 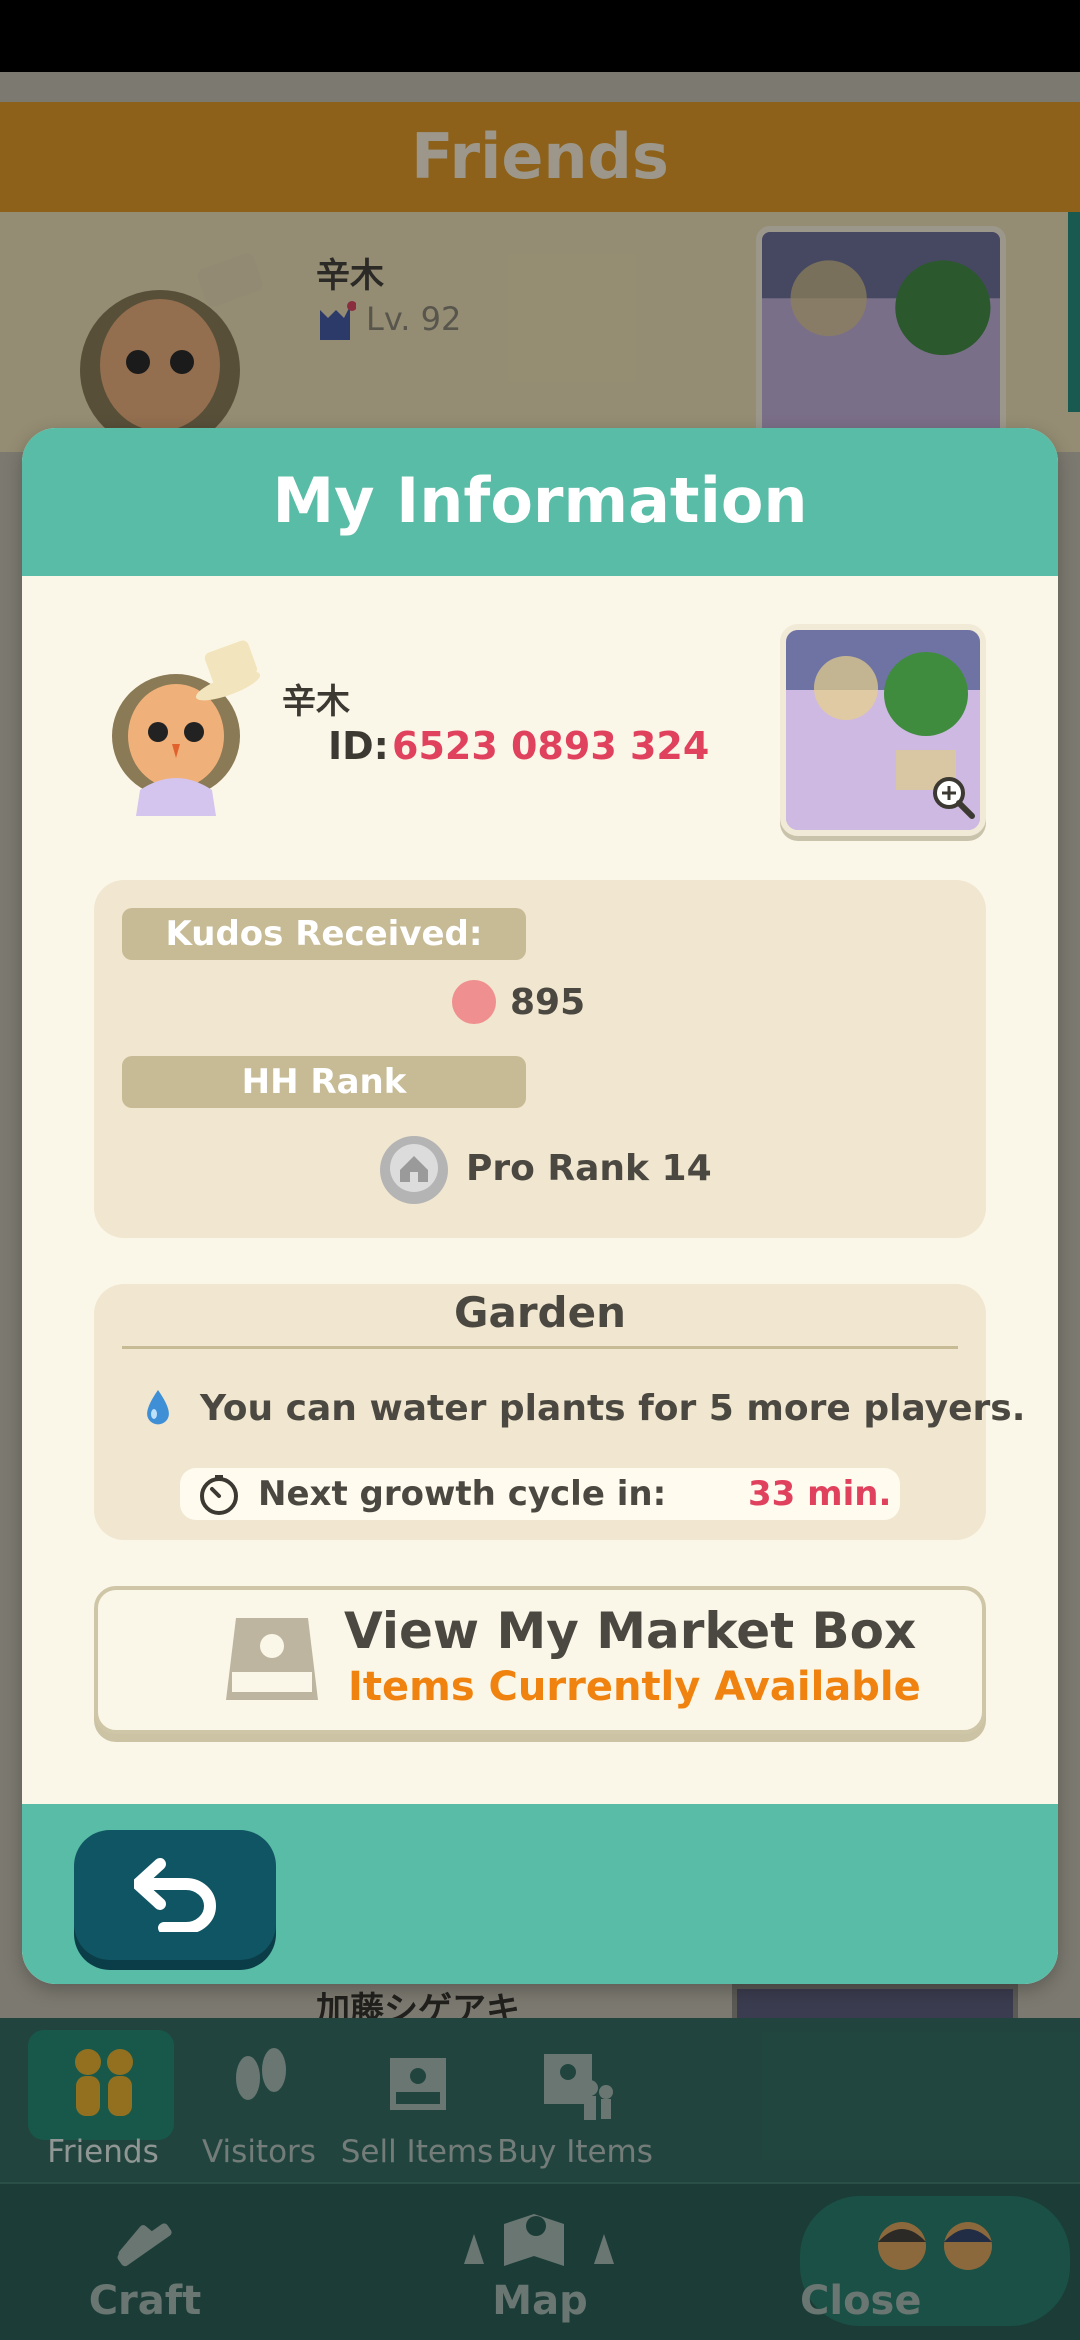 I want to click on player-avatar, so click(x=186, y=728).